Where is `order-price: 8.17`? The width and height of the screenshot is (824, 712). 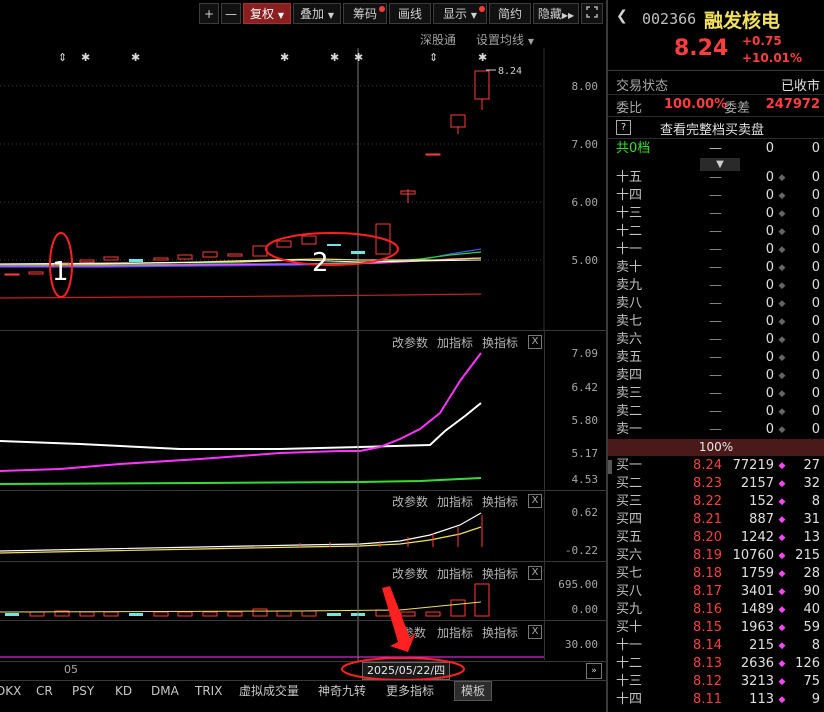
order-price: 8.17 is located at coordinates (707, 591).